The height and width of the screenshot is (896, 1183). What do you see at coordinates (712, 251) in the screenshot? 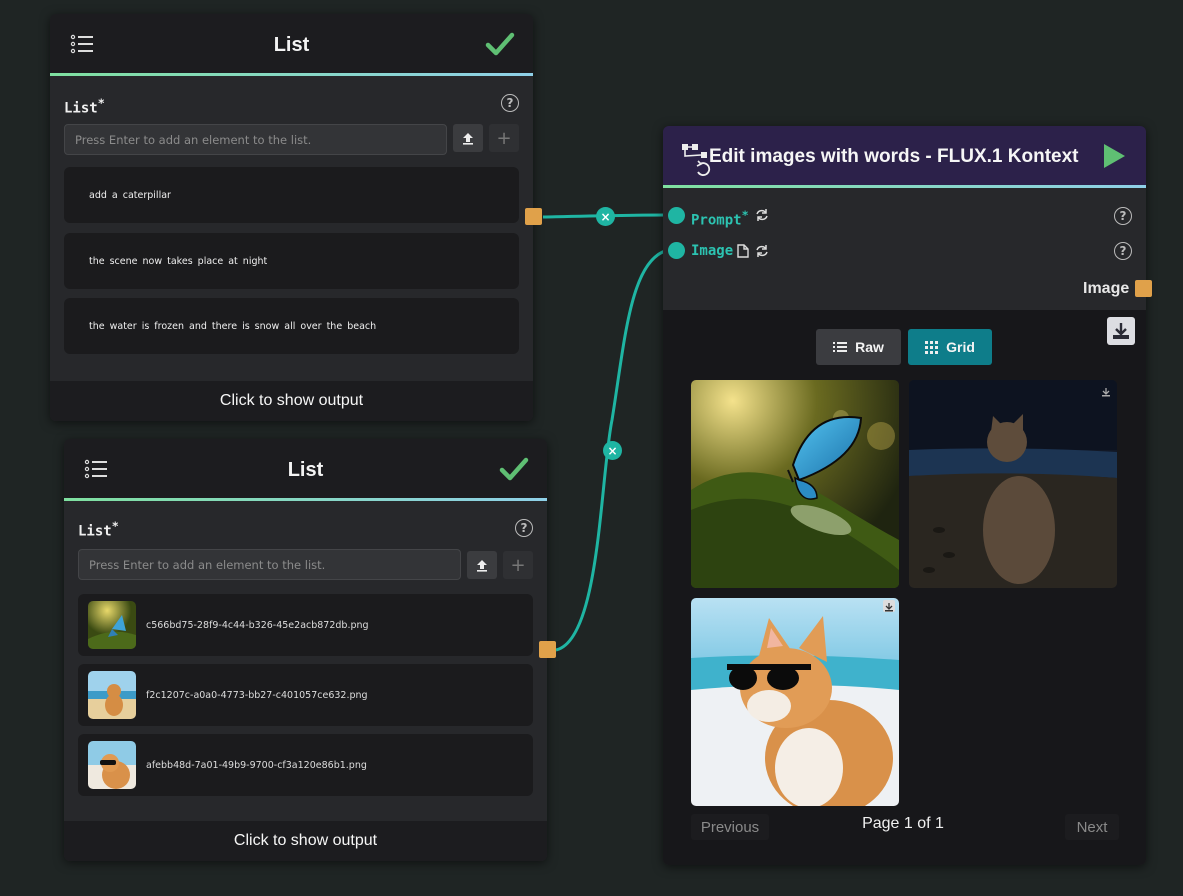
I see `image-input-label: Image` at bounding box center [712, 251].